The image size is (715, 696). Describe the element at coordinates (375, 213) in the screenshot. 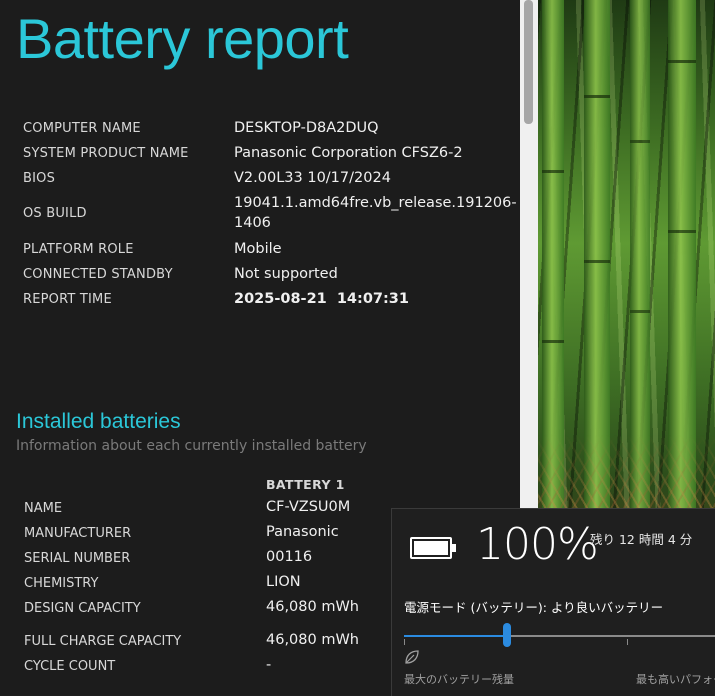

I see `os-build-value: 19041.1.amd64fre.vb_release.191206-1406` at that location.